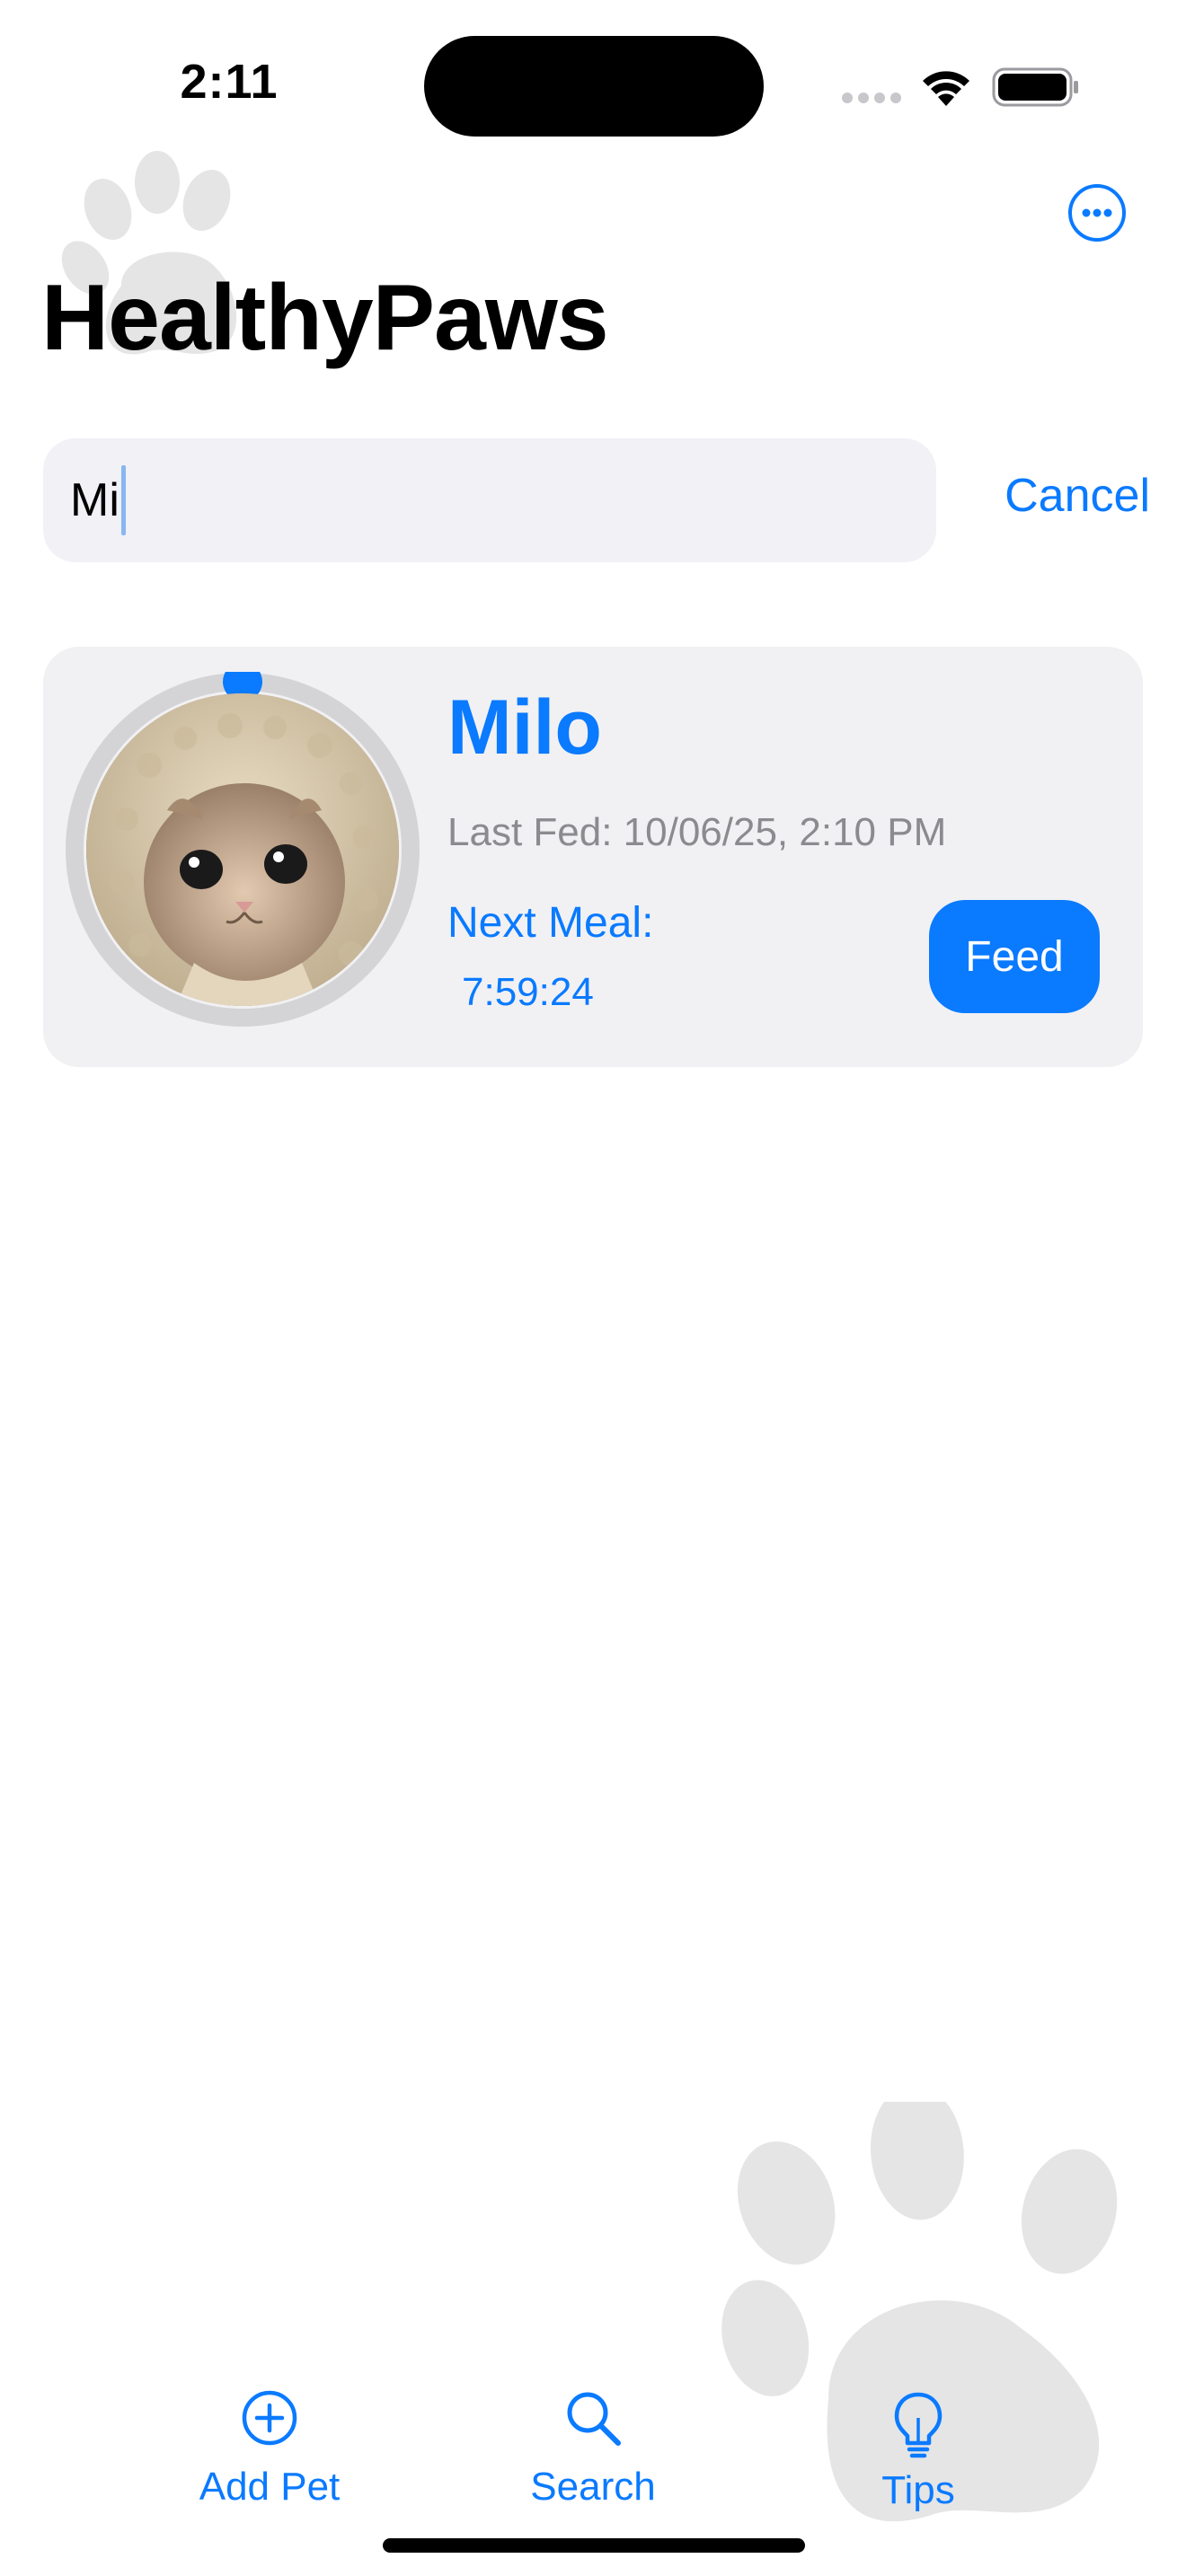 The height and width of the screenshot is (2576, 1186). What do you see at coordinates (269, 2418) in the screenshot?
I see `plus-circle-icon` at bounding box center [269, 2418].